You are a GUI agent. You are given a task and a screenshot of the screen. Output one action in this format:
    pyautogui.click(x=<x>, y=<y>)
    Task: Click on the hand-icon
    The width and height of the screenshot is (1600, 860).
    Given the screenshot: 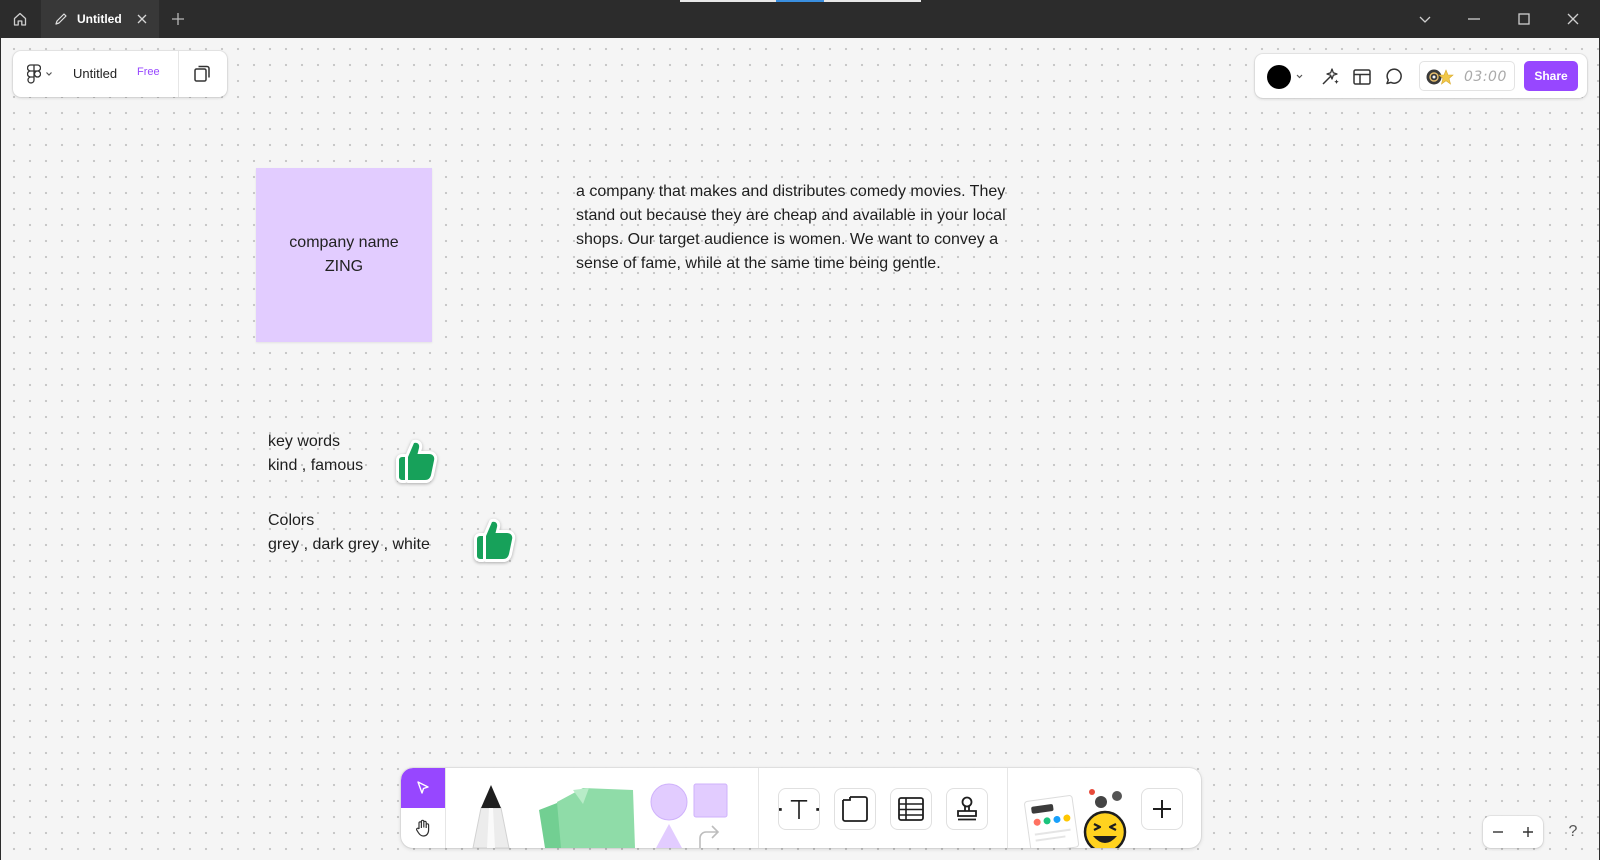 What is the action you would take?
    pyautogui.click(x=422, y=828)
    